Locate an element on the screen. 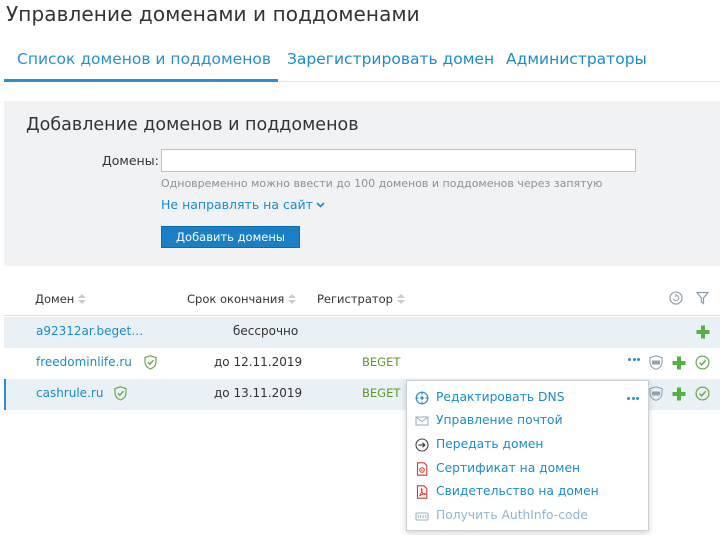 The image size is (720, 535). expiry-date: до 12.11.2019 is located at coordinates (258, 362).